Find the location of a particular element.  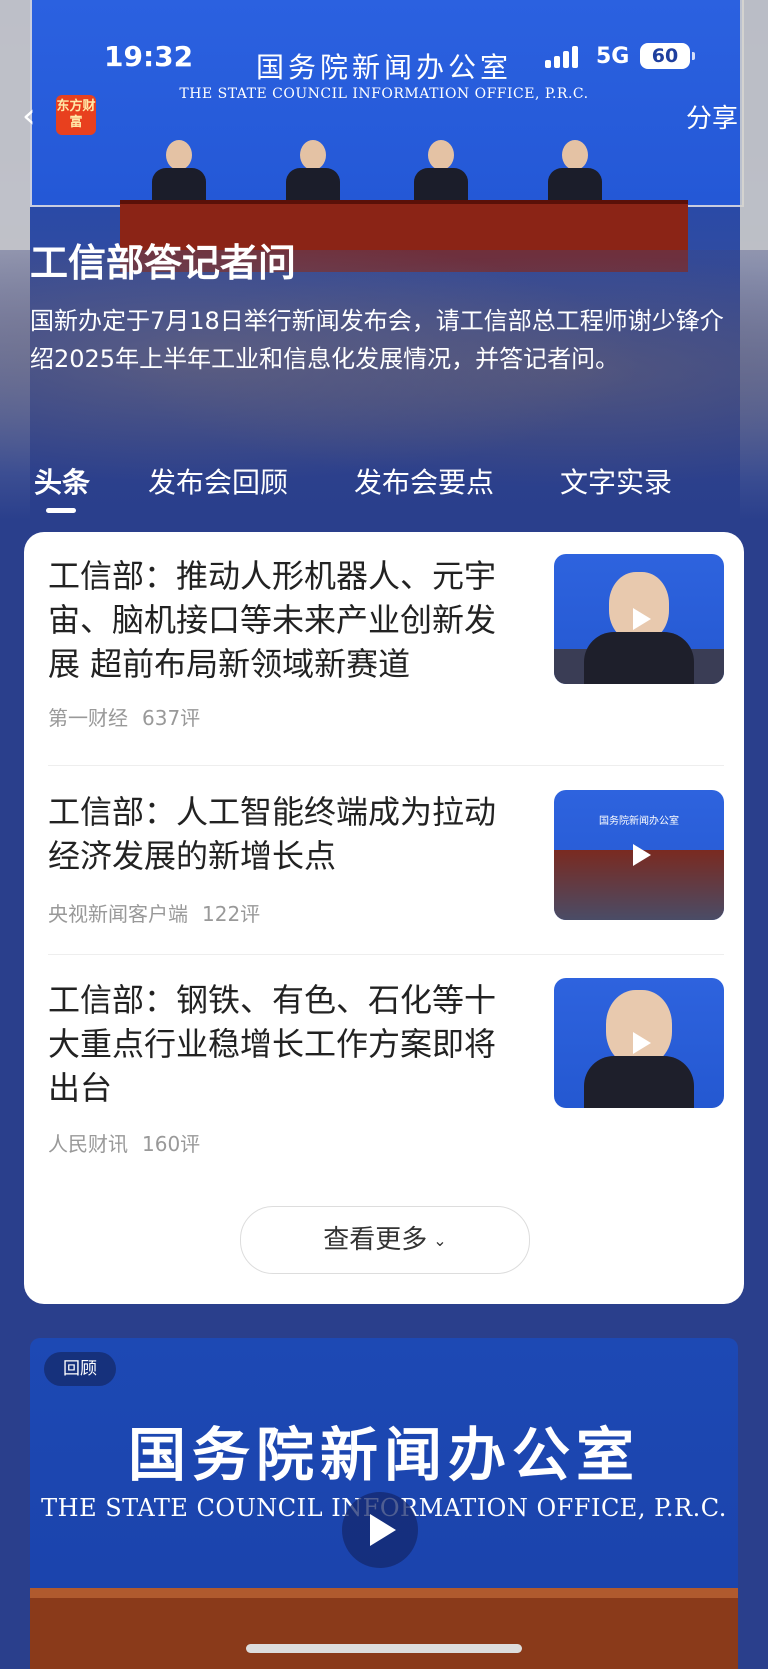

news-source: 第一财经 is located at coordinates (88, 718).